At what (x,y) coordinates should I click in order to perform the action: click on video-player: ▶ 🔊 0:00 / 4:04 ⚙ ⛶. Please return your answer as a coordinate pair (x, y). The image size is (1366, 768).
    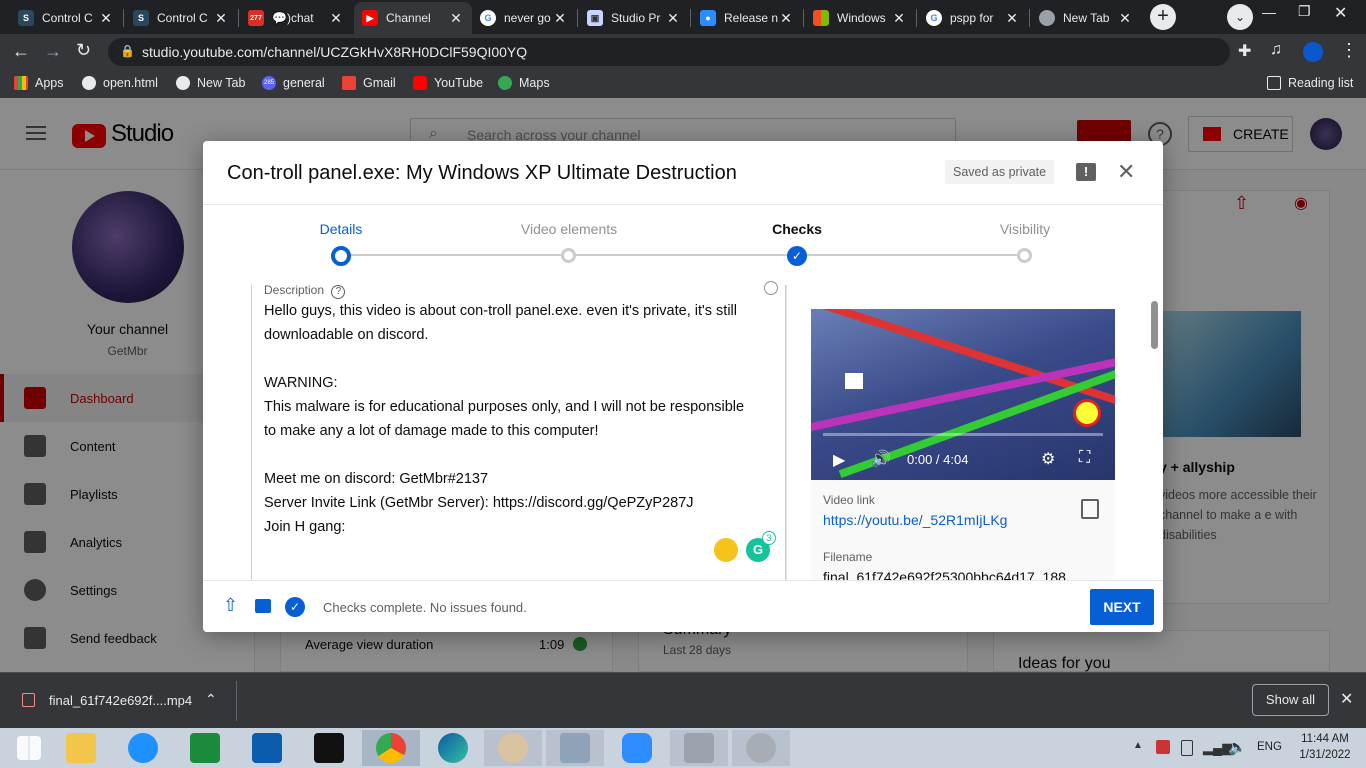
    Looking at the image, I should click on (963, 394).